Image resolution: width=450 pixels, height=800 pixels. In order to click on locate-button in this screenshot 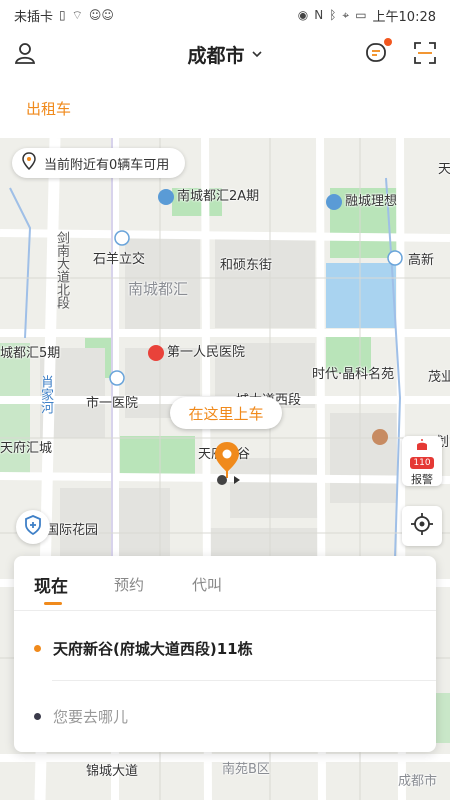, I will do `click(422, 526)`.